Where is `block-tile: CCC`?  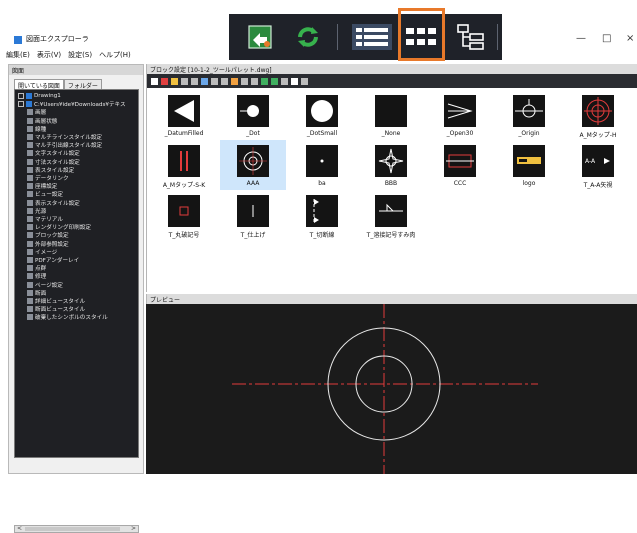
block-tile: CCC is located at coordinates (460, 165).